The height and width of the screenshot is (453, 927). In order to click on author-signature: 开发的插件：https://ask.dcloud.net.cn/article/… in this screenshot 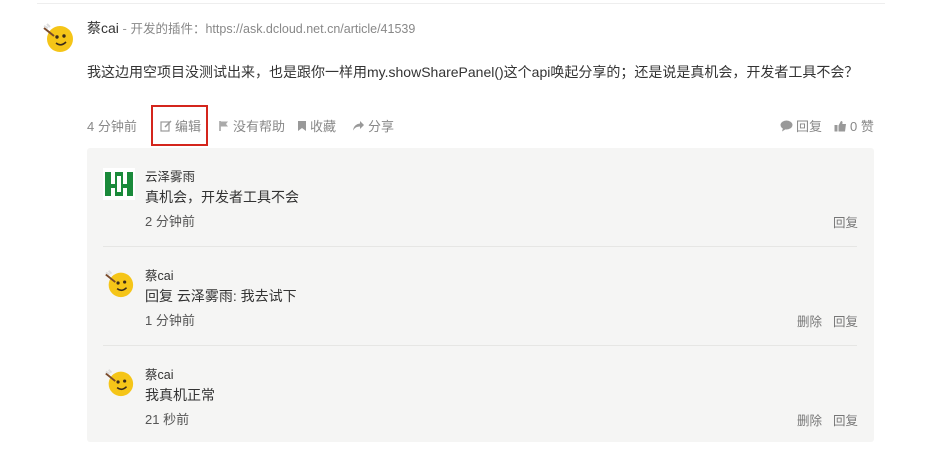, I will do `click(273, 29)`.